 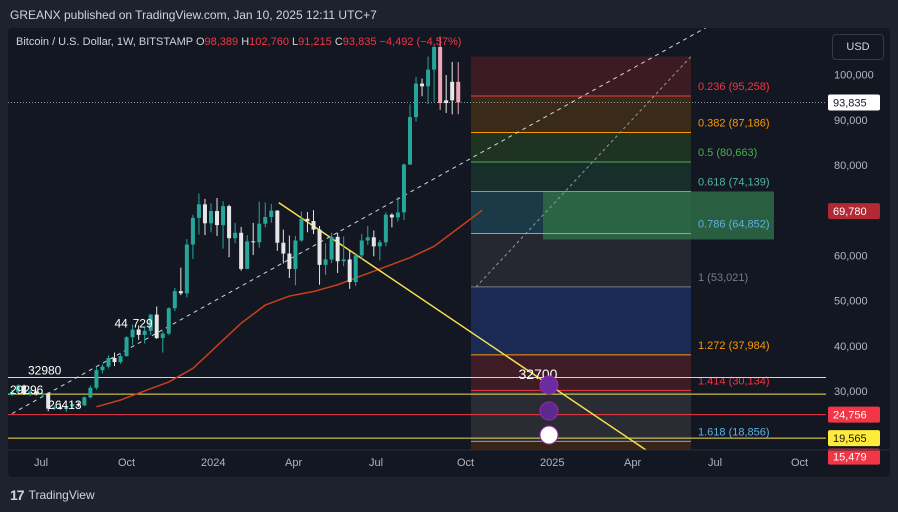 What do you see at coordinates (851, 347) in the screenshot?
I see `price-tick-label: 40,000` at bounding box center [851, 347].